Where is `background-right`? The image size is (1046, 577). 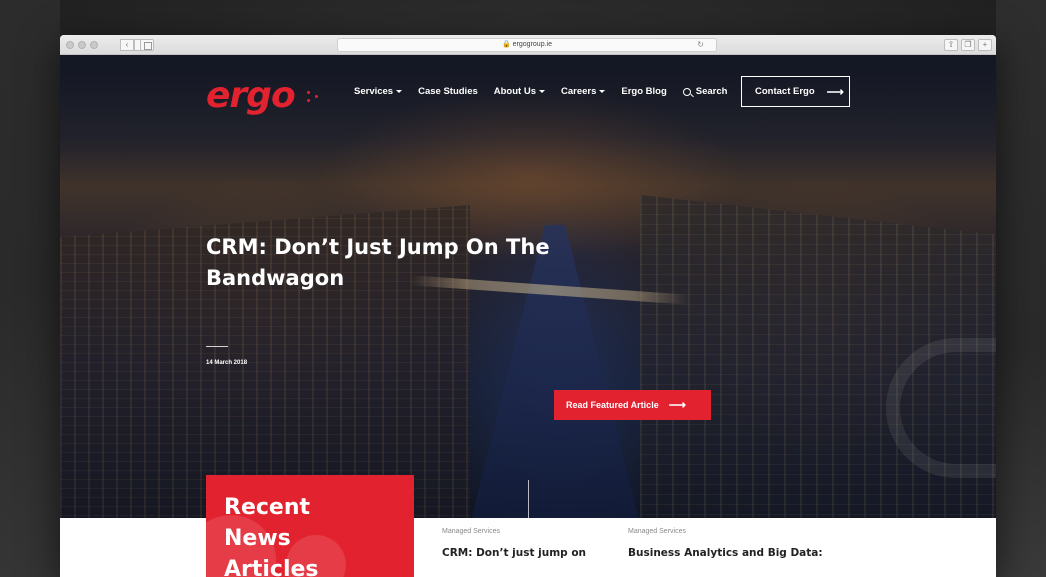 background-right is located at coordinates (1021, 288).